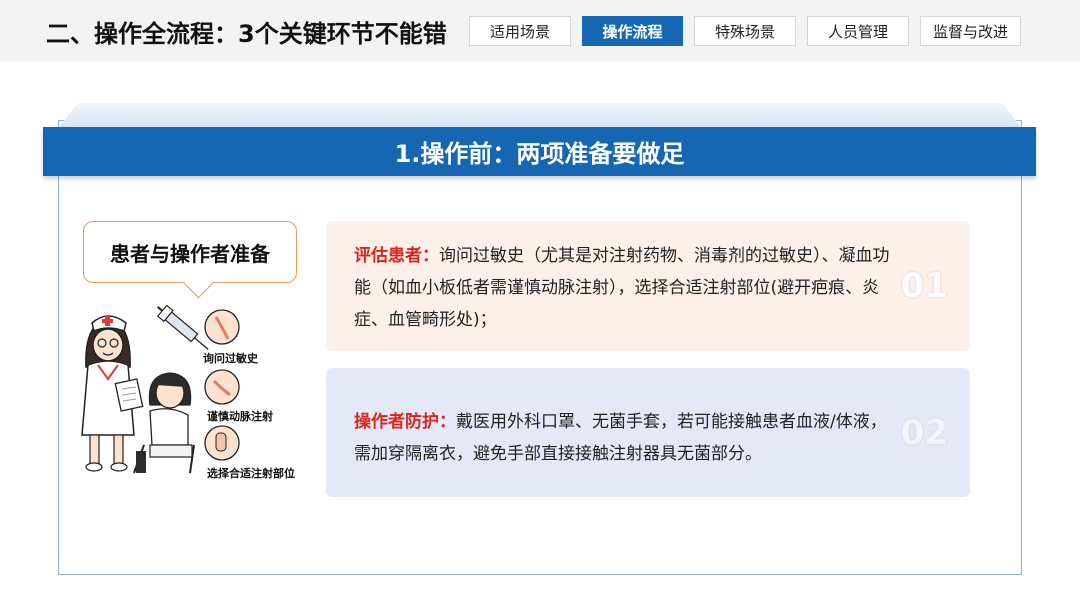  I want to click on illustration-art, so click(160, 389).